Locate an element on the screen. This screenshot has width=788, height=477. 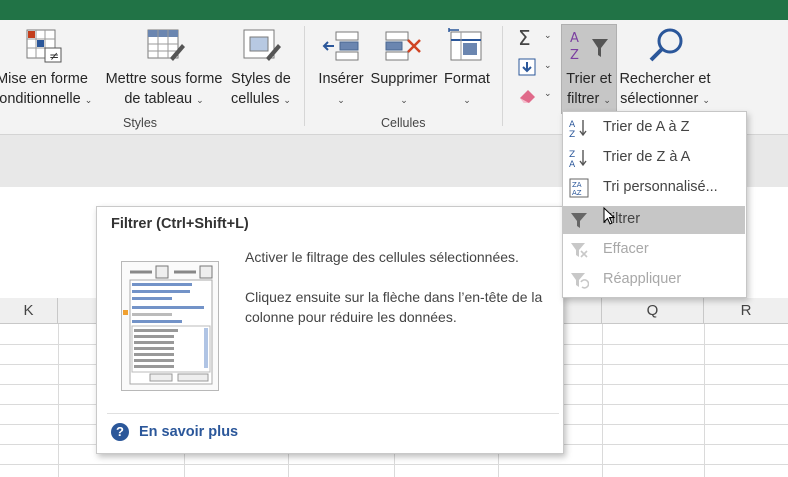
fill-button: ⌄ is located at coordinates (535, 67).